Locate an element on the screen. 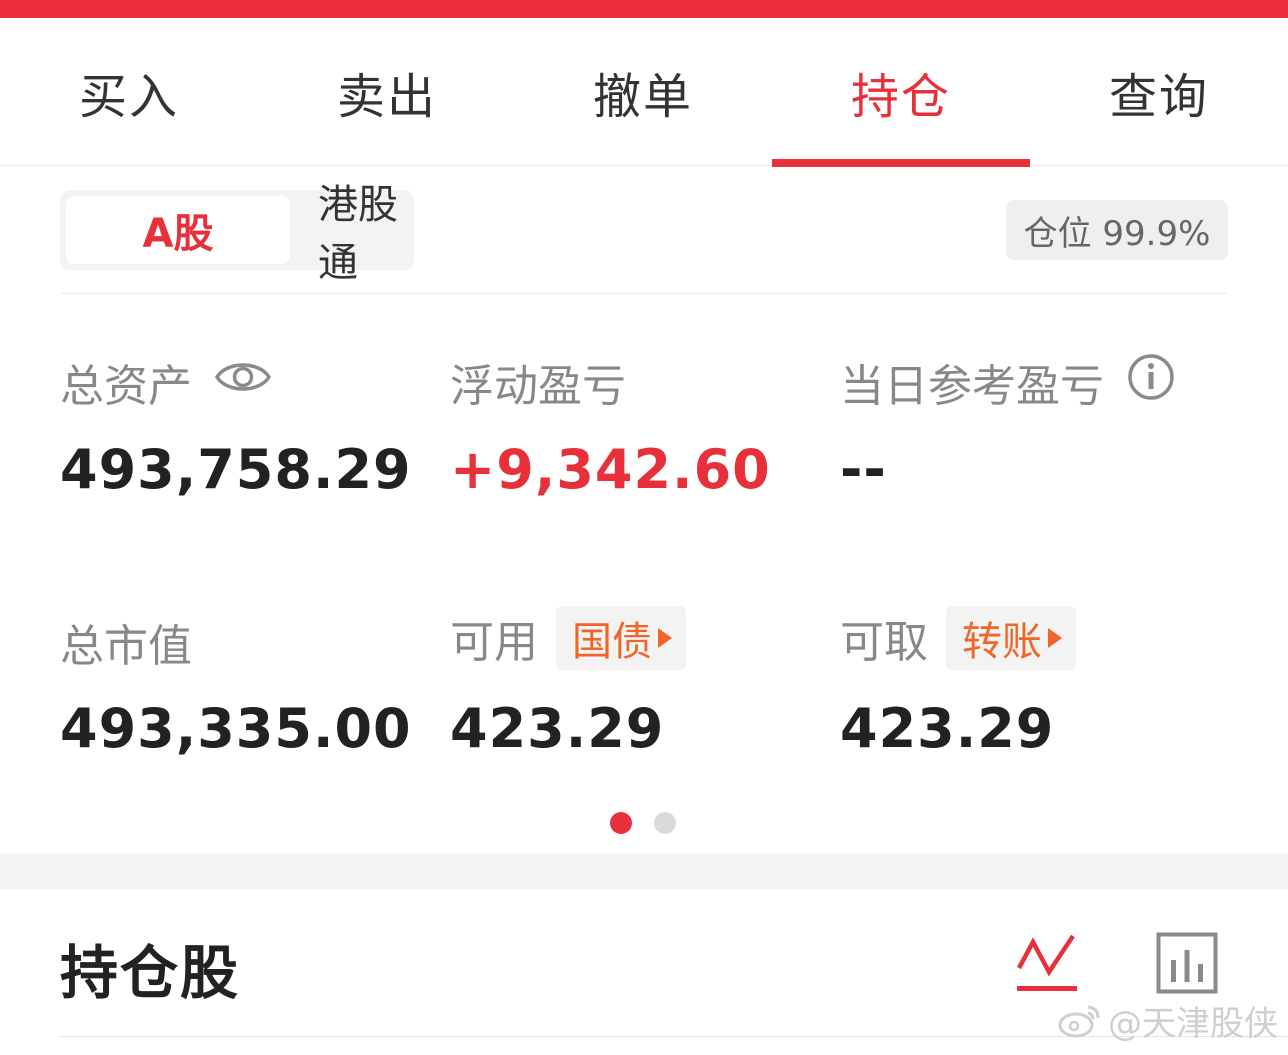 Image resolution: width=1288 pixels, height=1055 pixels. transfer-chip: 转账 is located at coordinates (1011, 638).